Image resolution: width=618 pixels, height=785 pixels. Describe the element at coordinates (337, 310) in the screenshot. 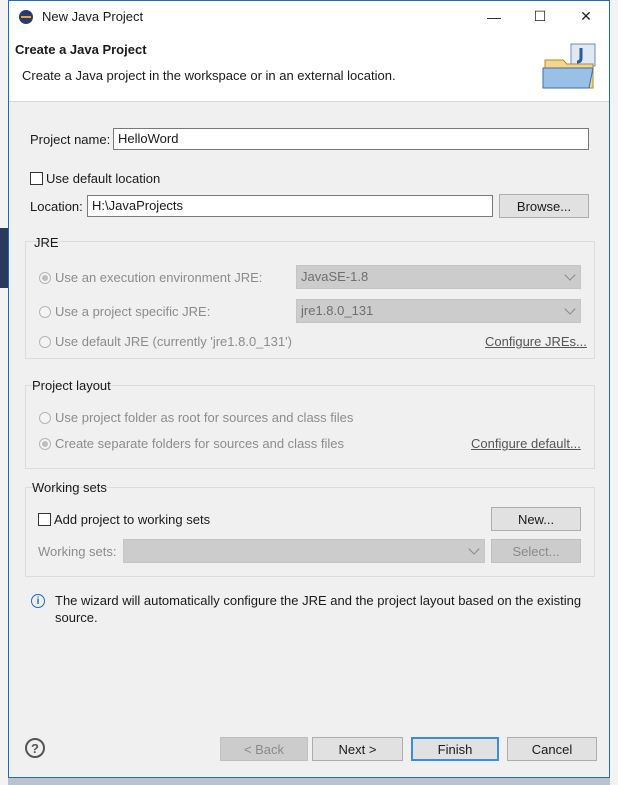

I see `project-specific-jre-value: jre1.8.0_131` at that location.